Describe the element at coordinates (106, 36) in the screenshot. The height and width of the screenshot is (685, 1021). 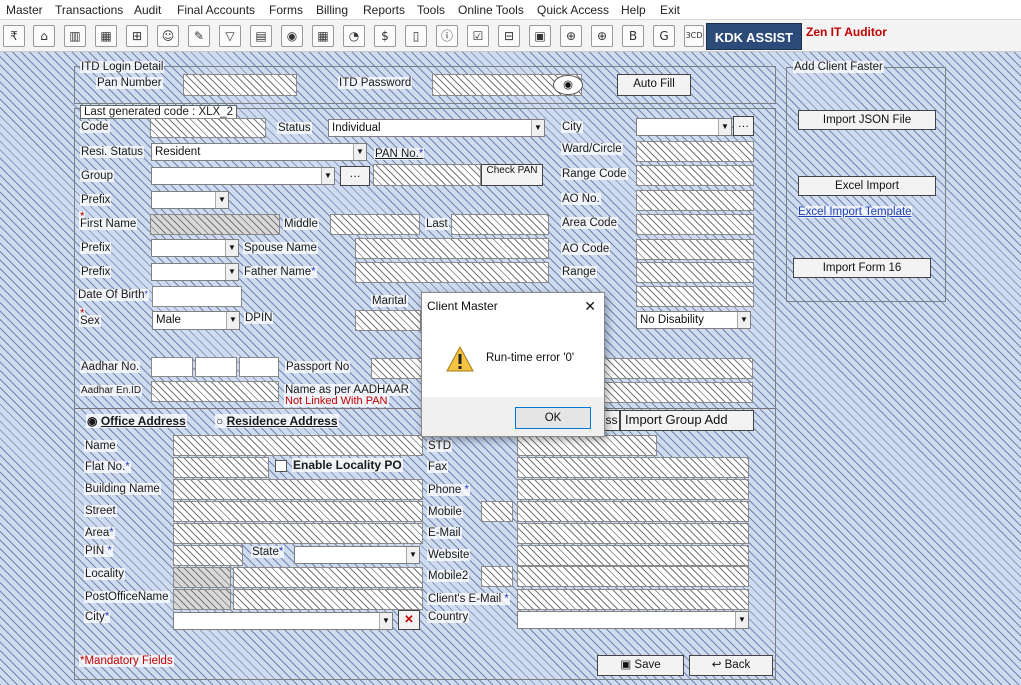
I see `calculator-icon: ▦` at that location.